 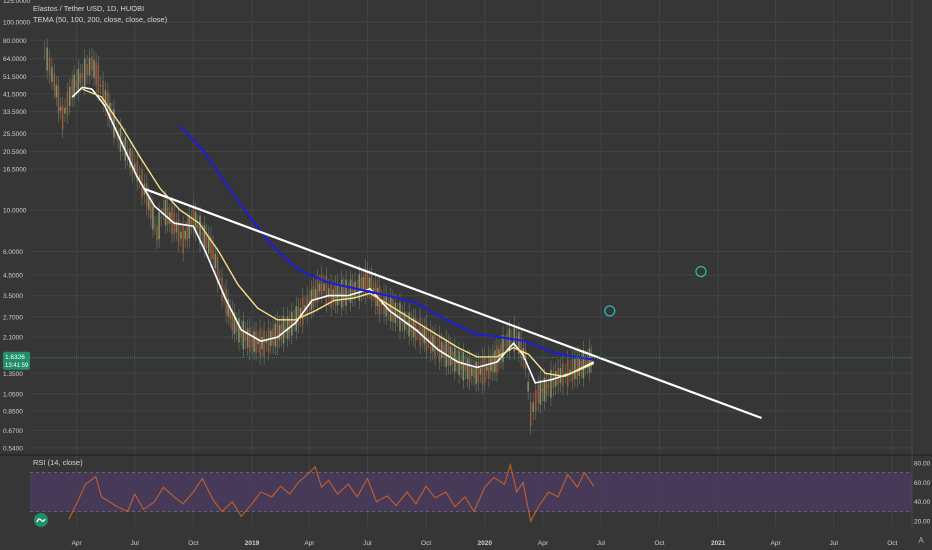 What do you see at coordinates (15, 152) in the screenshot?
I see `price-tick-label: 20.5000` at bounding box center [15, 152].